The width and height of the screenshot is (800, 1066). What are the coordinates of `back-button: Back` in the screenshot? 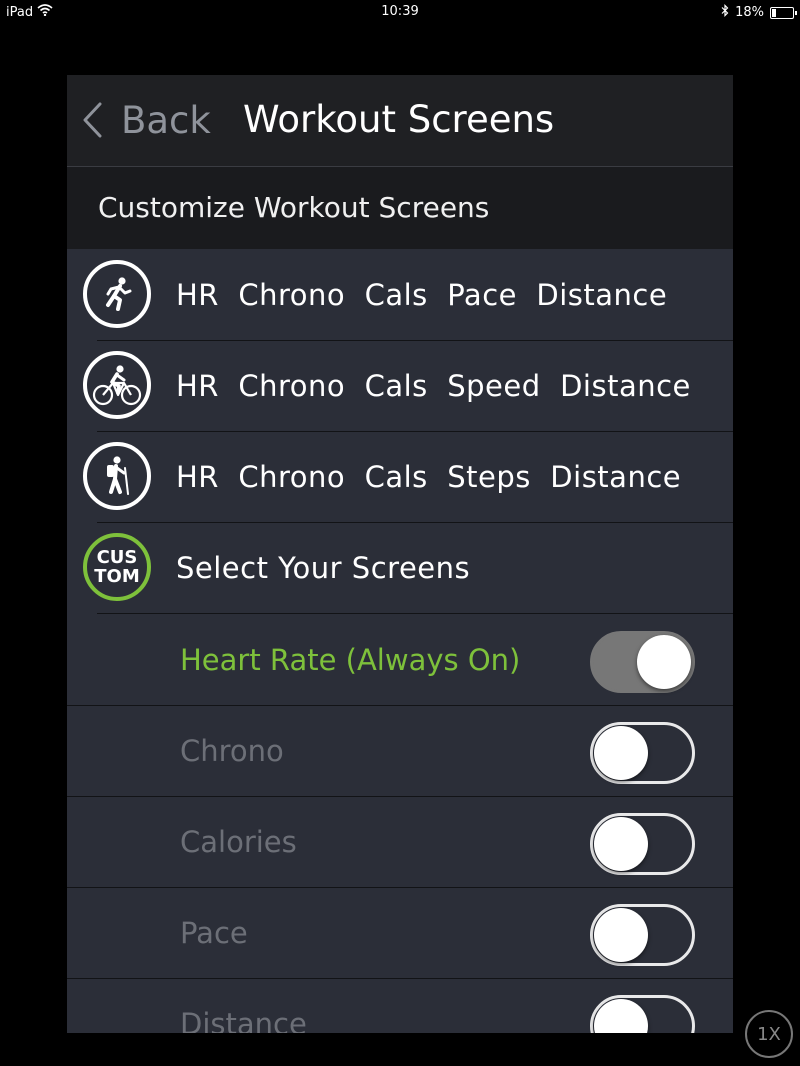 It's located at (146, 120).